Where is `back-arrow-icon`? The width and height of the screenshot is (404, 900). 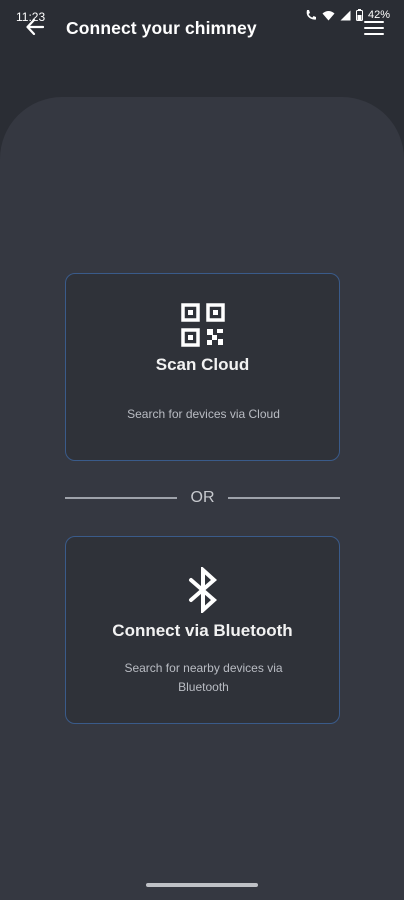
back-arrow-icon is located at coordinates (35, 29).